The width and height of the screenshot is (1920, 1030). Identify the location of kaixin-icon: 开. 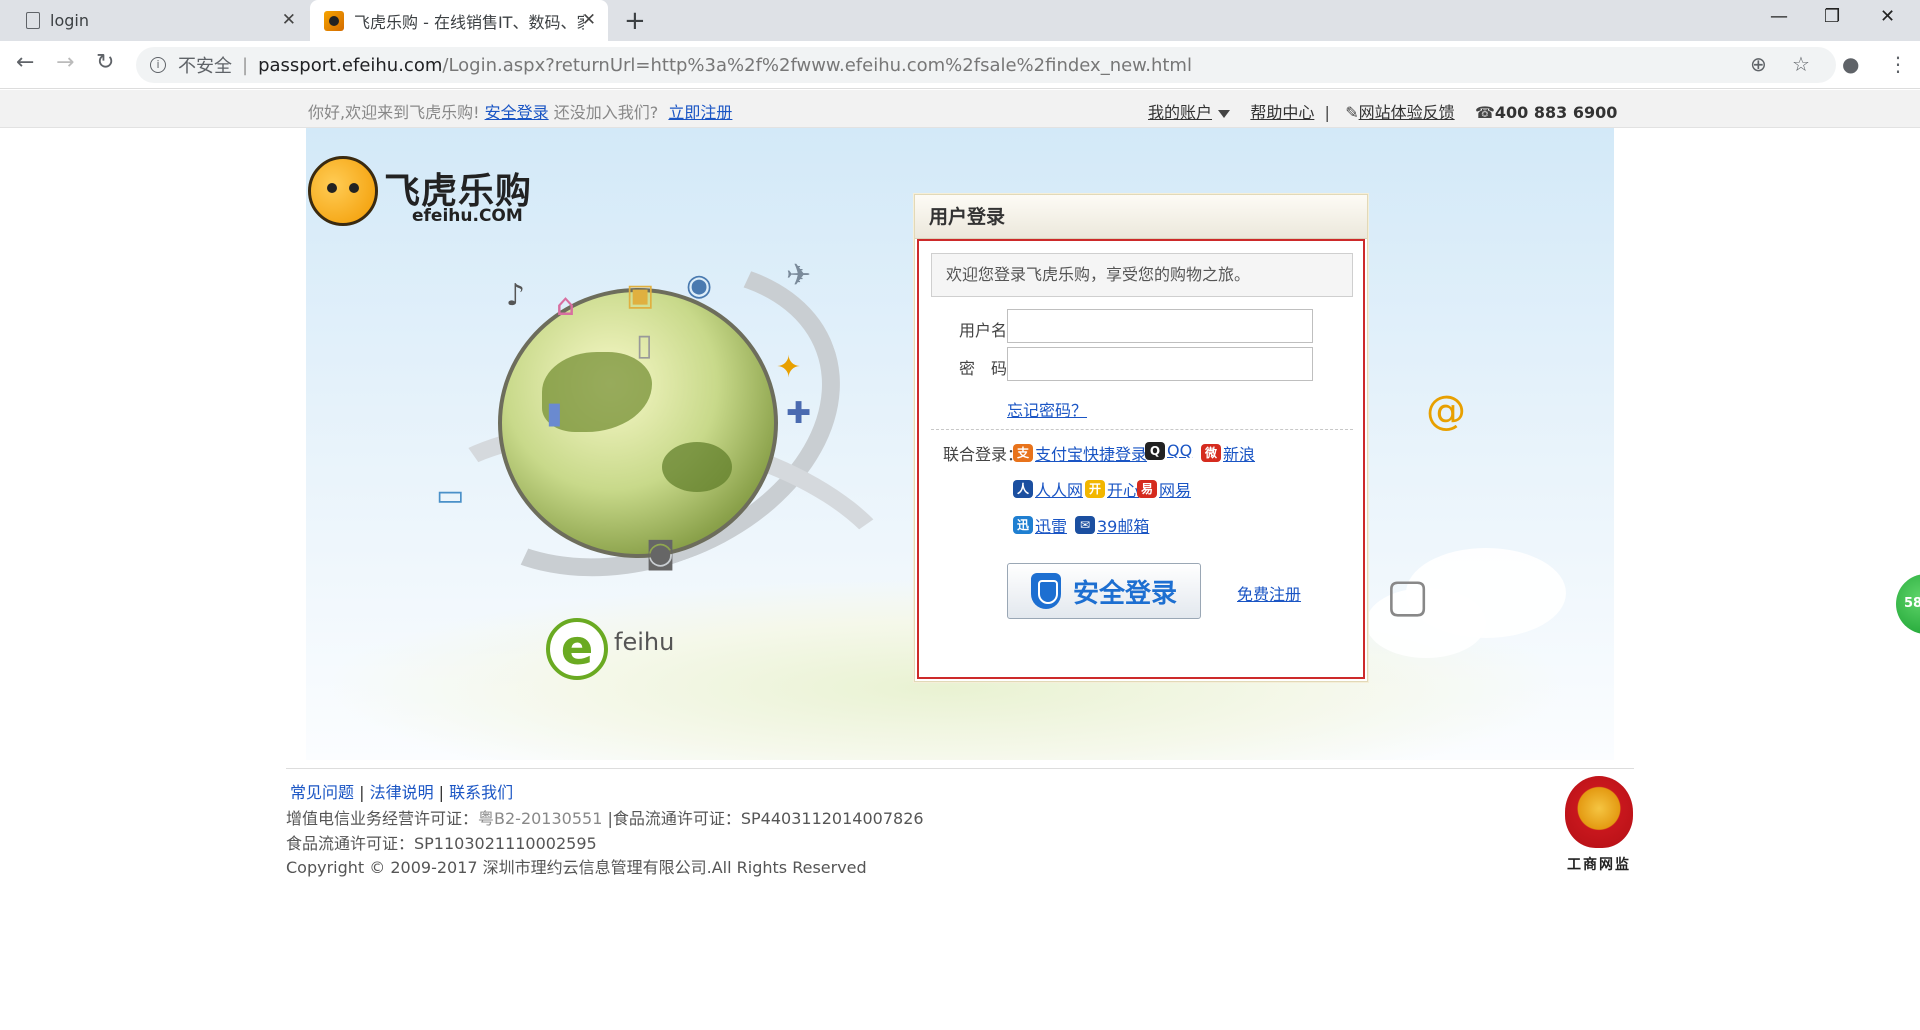
(1095, 489).